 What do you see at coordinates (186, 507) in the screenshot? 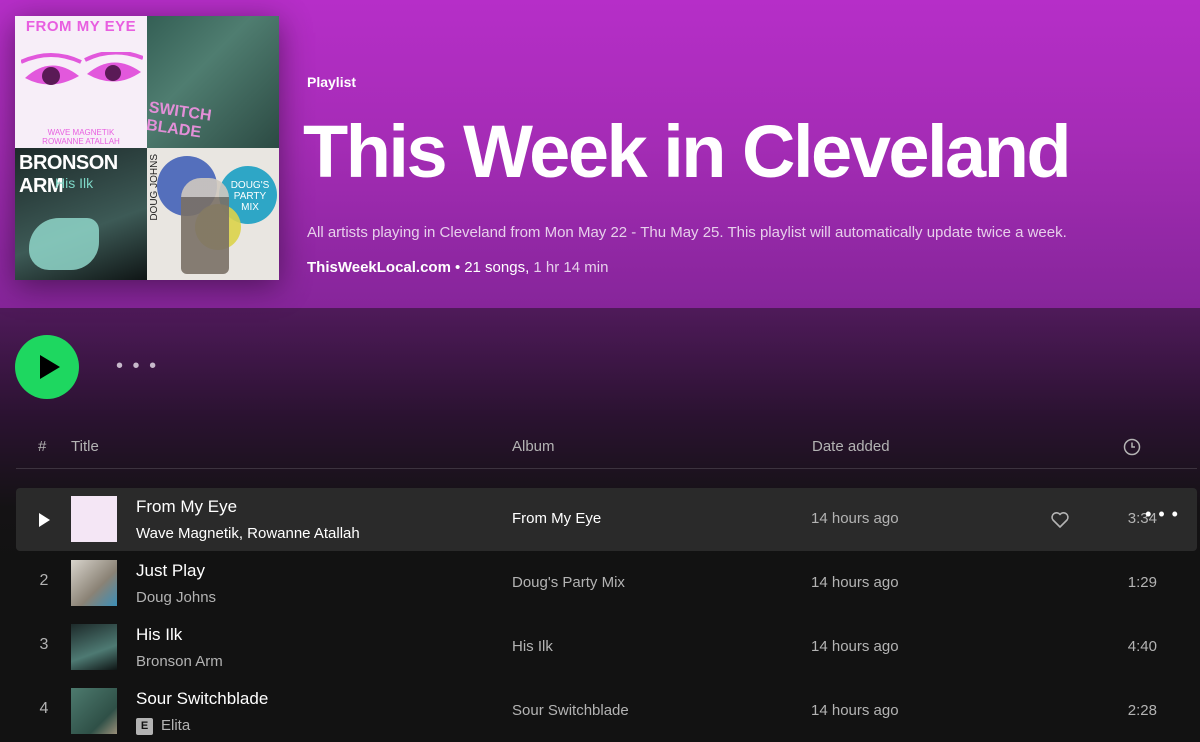
I see `track-title: From My Eye` at bounding box center [186, 507].